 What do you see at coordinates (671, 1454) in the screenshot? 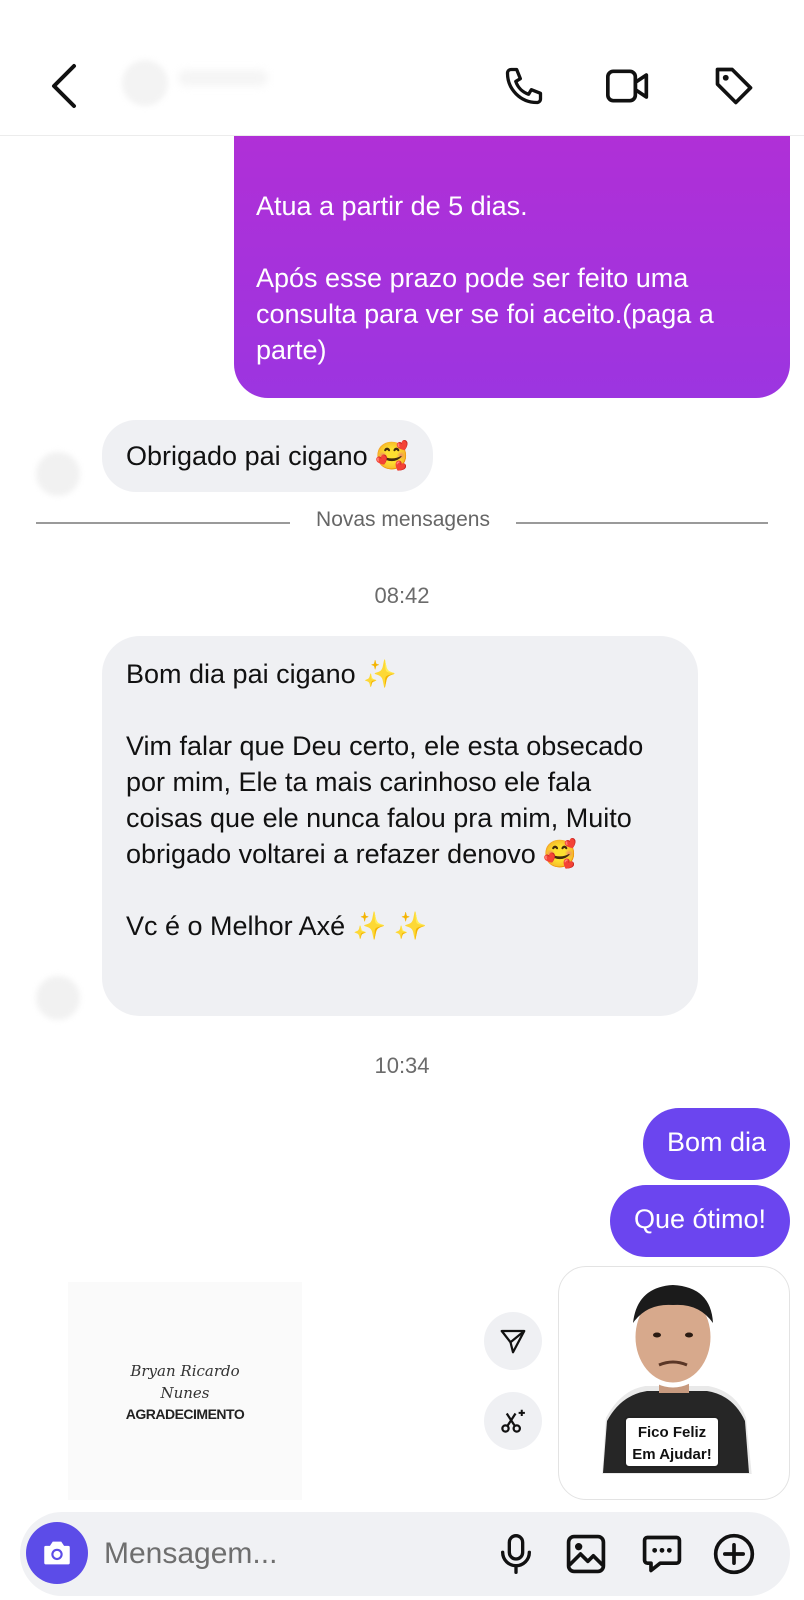
I see `sticker-text-line: Em Ajudar!` at bounding box center [671, 1454].